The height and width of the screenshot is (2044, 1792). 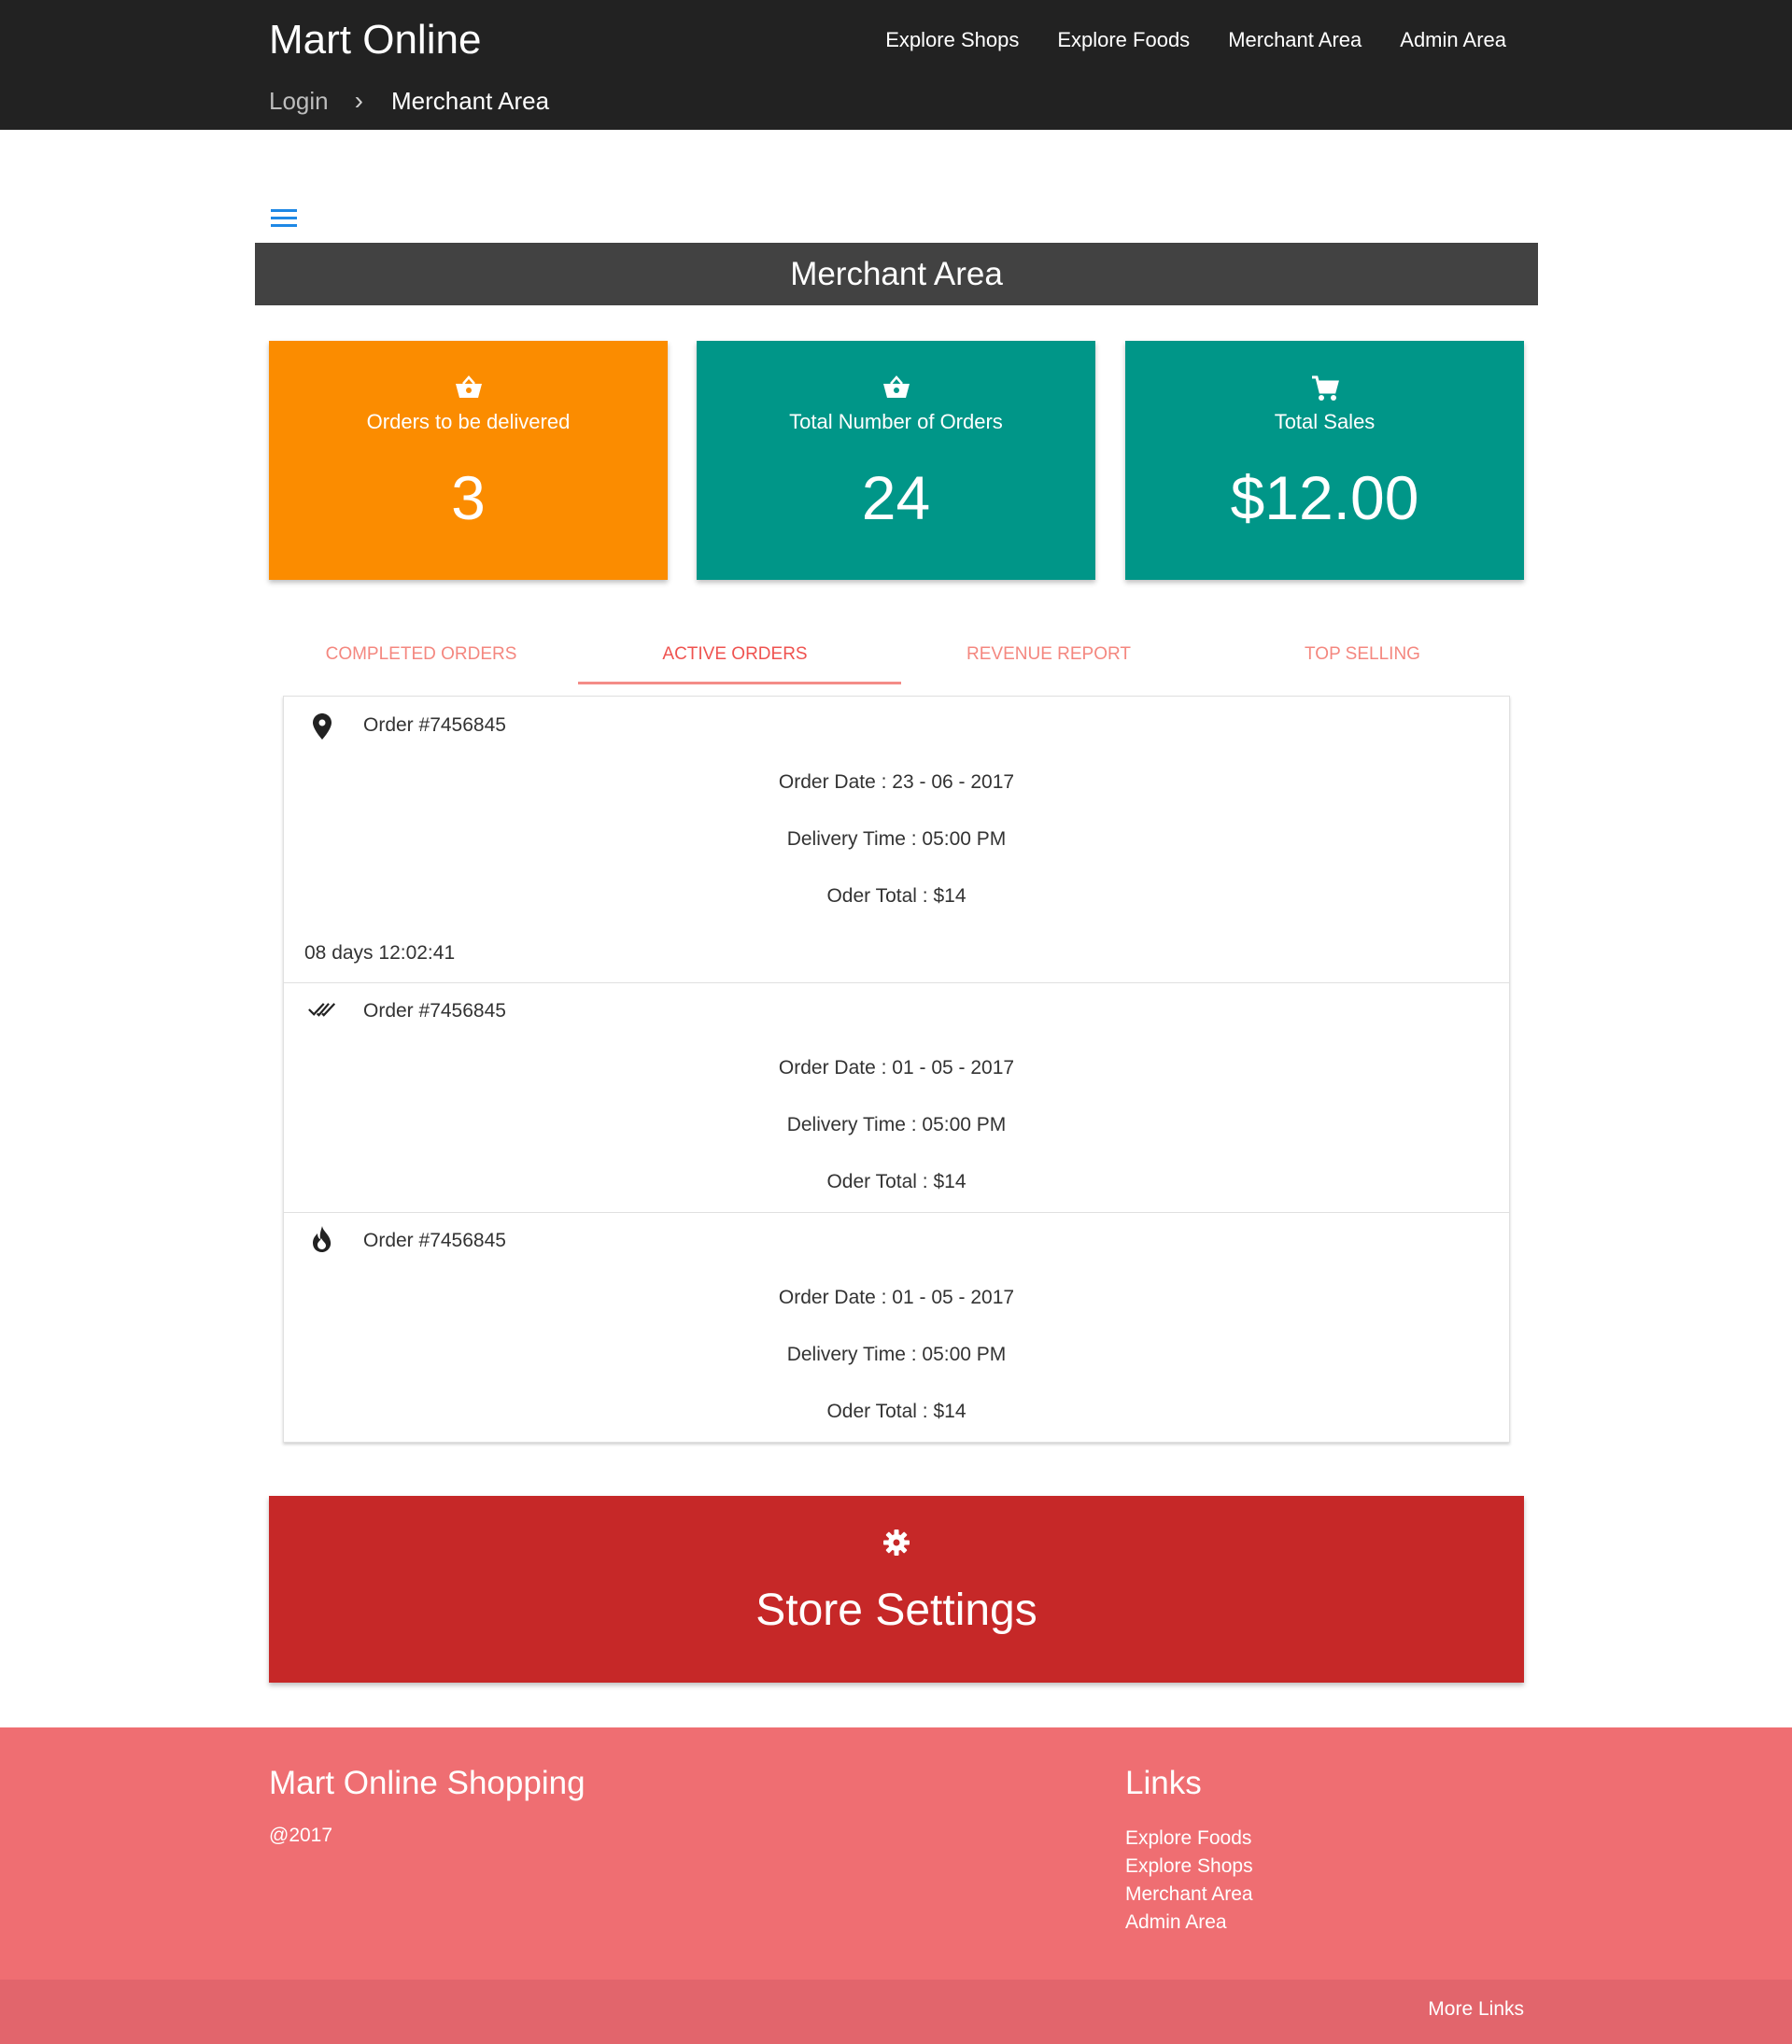 I want to click on hamburger-menu-icon, so click(x=284, y=220).